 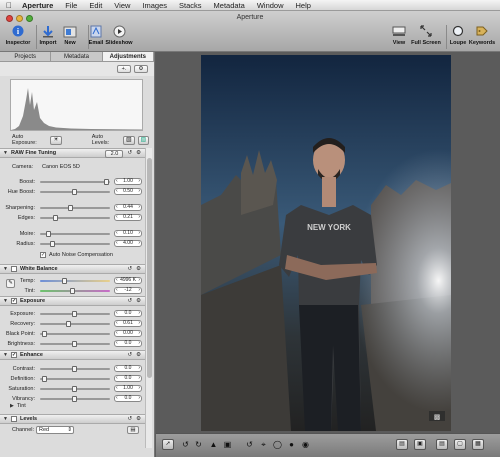 What do you see at coordinates (128, 313) in the screenshot?
I see `exposure-field: ‹ 0.0 ›` at bounding box center [128, 313].